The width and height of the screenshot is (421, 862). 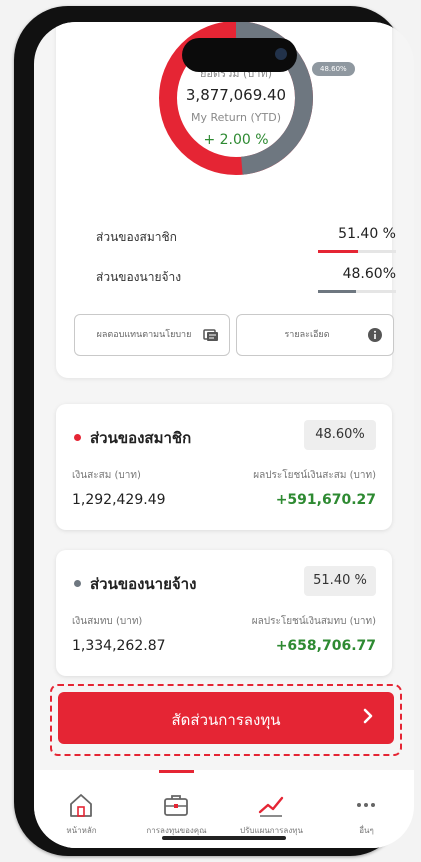 I want to click on chevron-right-icon, so click(x=368, y=716).